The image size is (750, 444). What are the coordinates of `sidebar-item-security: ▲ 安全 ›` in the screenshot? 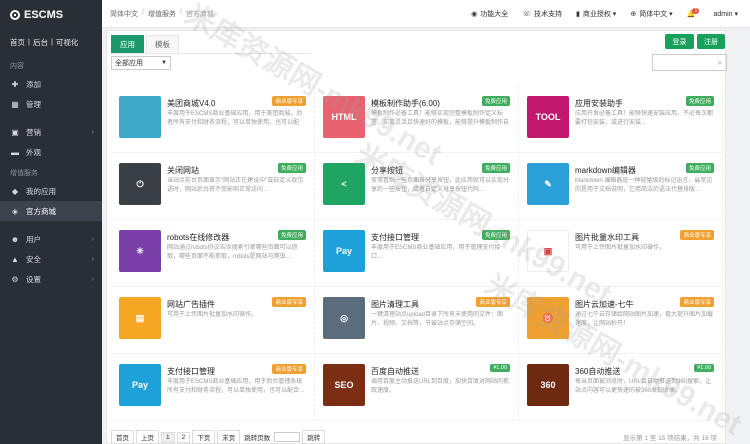 It's located at (51, 259).